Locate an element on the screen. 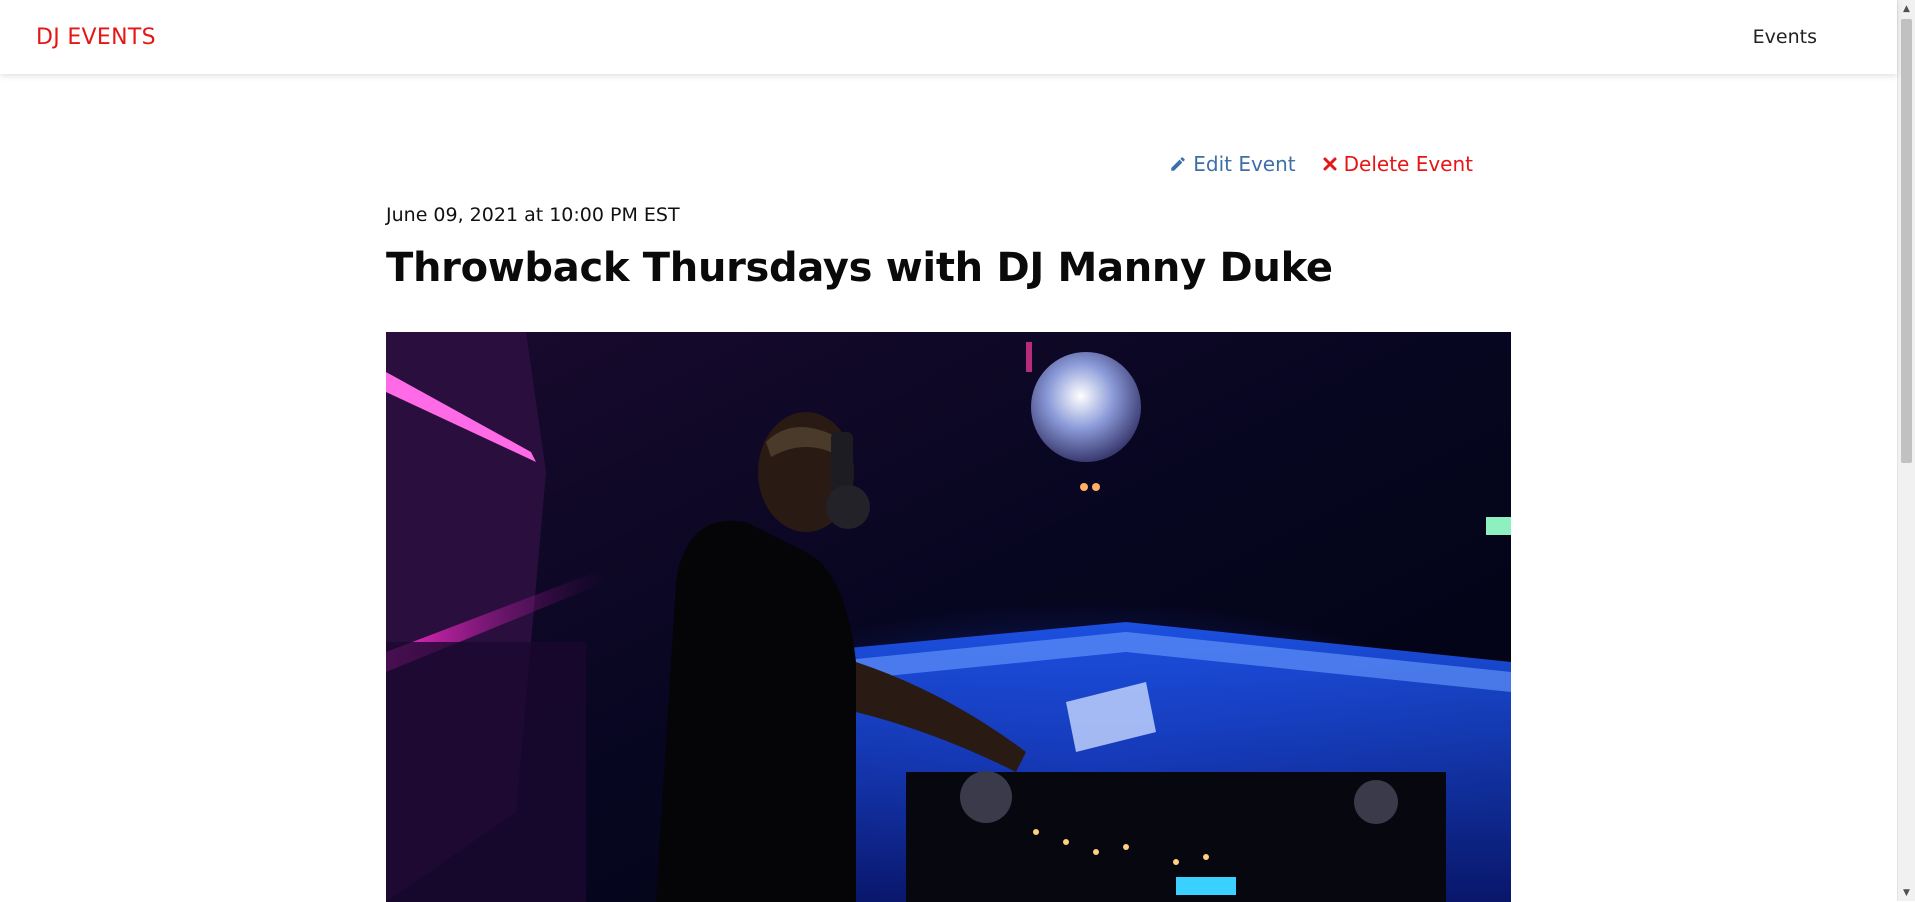  scroll-up-arrow-icon: ▲ is located at coordinates (1906, 8).